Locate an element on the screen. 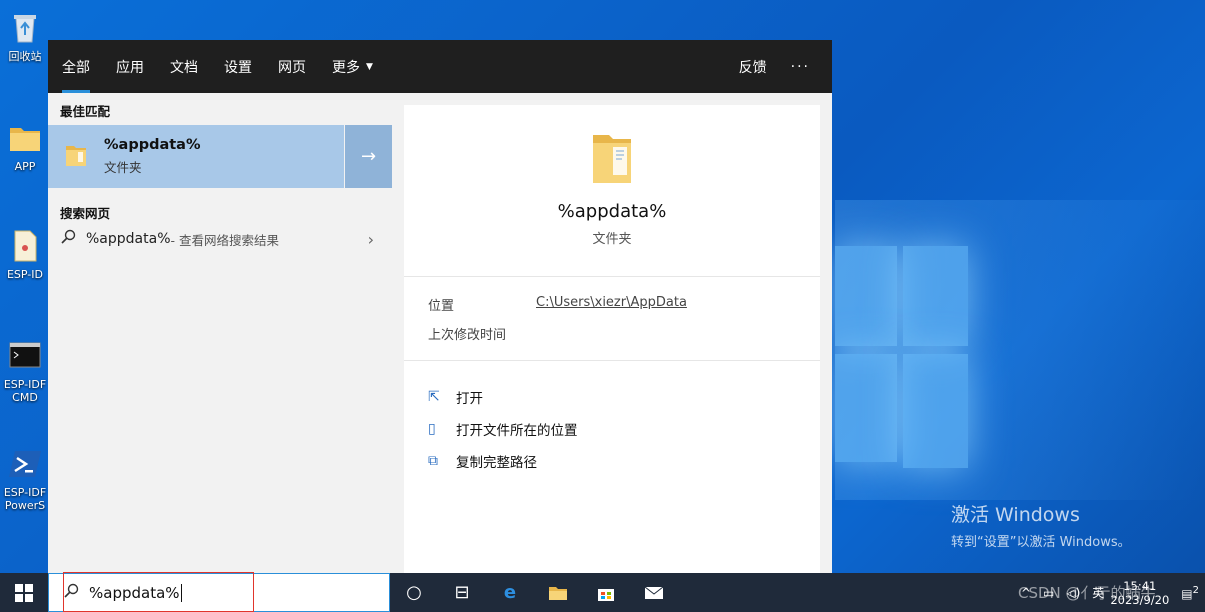 This screenshot has width=1205, height=612. web-search-query: %appdata% is located at coordinates (128, 239).